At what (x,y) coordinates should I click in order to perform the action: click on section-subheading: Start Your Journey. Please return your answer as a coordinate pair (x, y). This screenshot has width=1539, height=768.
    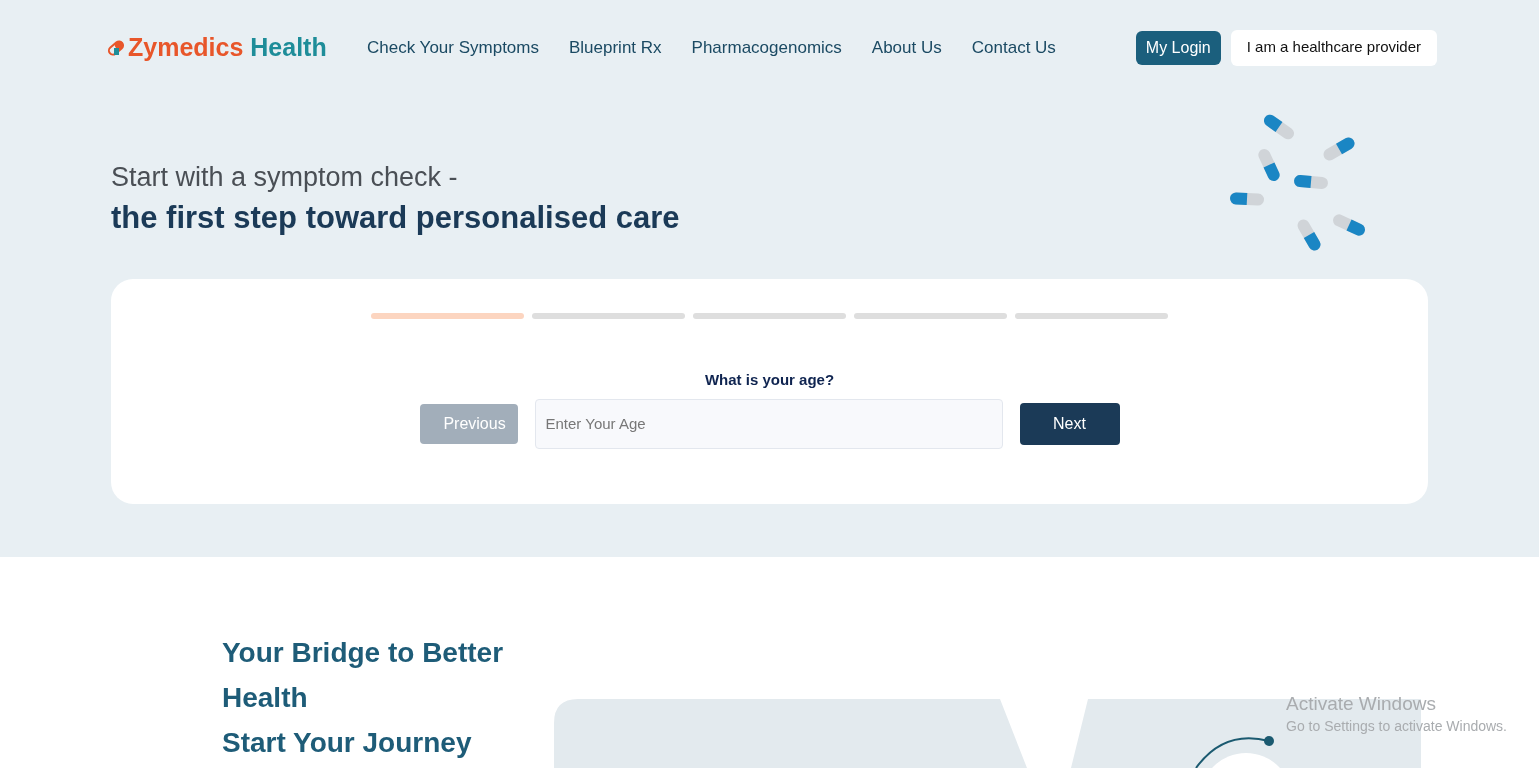
    Looking at the image, I should click on (347, 743).